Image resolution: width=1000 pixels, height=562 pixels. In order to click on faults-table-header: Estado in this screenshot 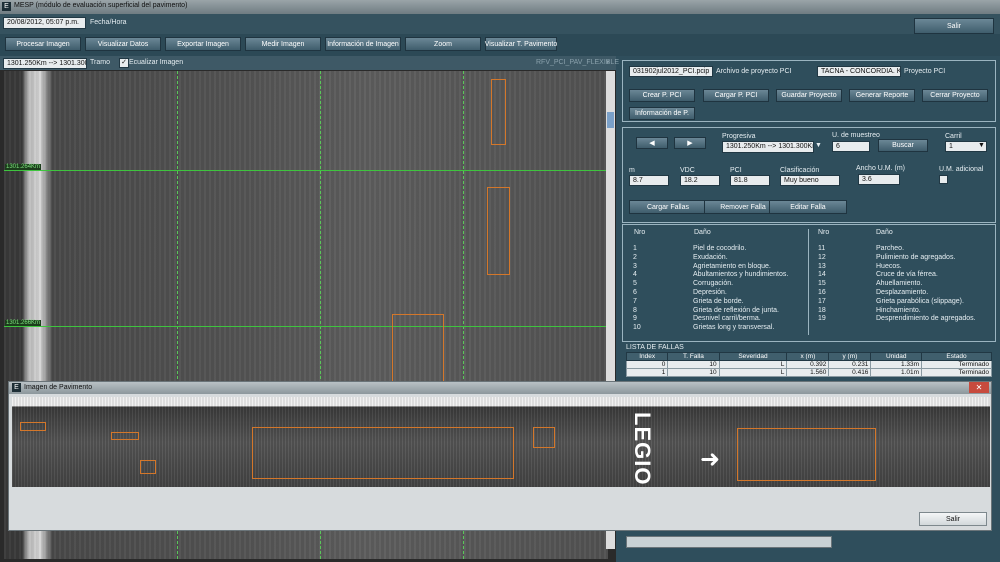, I will do `click(956, 356)`.